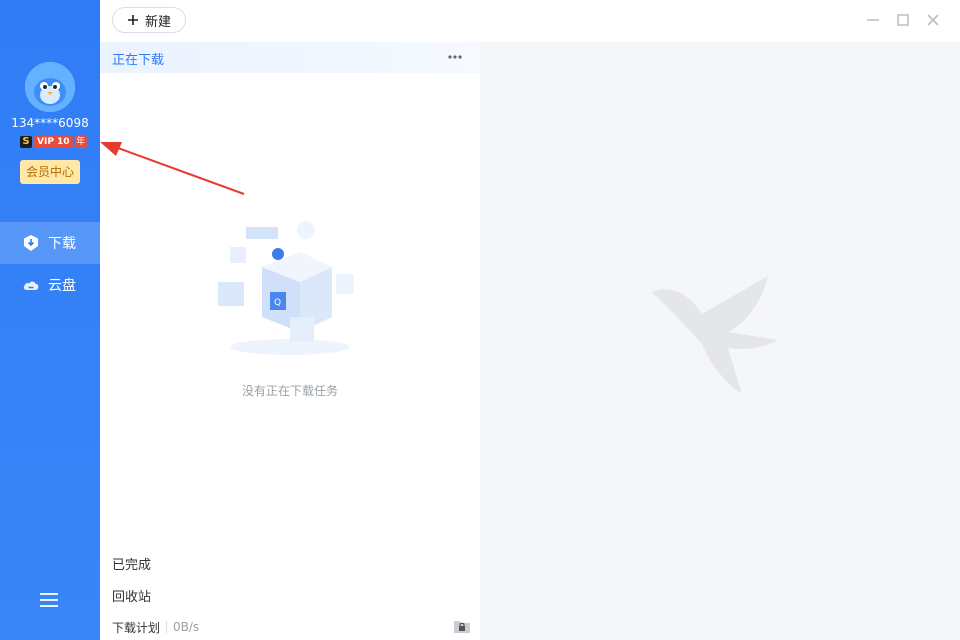 The height and width of the screenshot is (640, 960). I want to click on bird-logo-watermark-icon, so click(715, 334).